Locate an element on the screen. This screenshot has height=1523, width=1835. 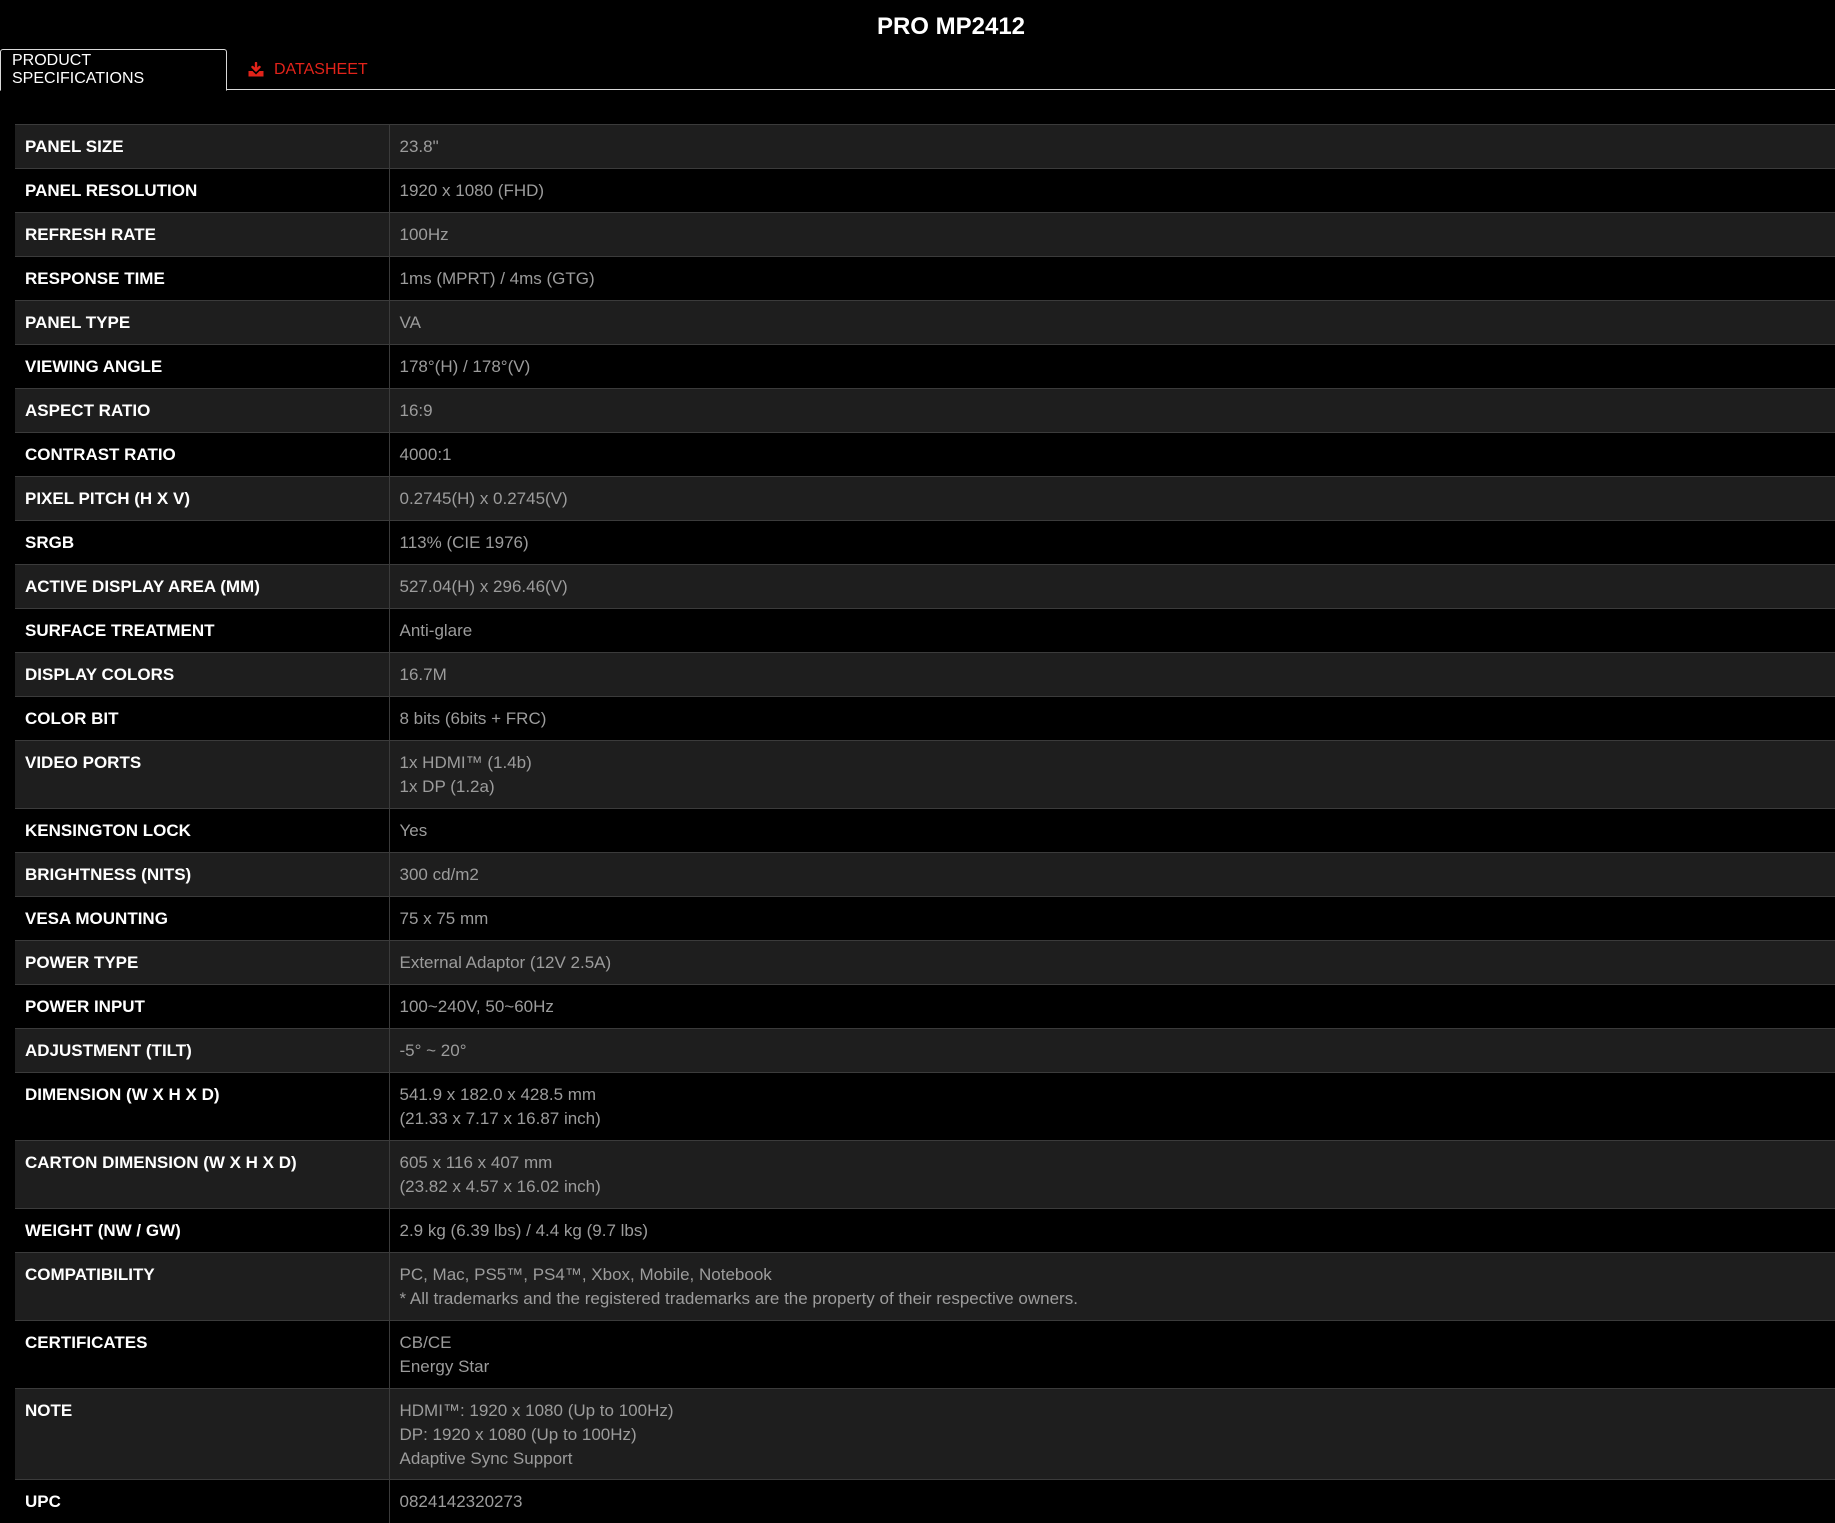
spec-value-line: 1ms (MPRT) / 4ms (GTG) is located at coordinates (1113, 279).